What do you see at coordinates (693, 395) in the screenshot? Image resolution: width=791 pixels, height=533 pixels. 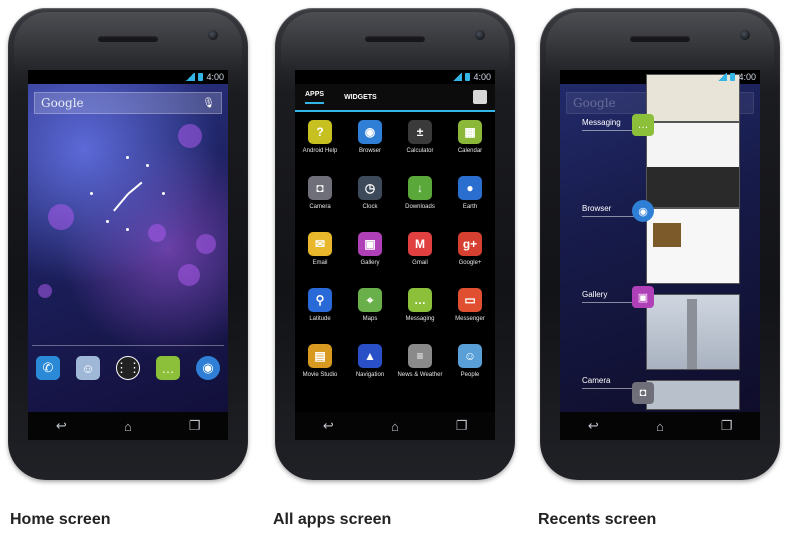 I see `recent-thumbnail-camera` at bounding box center [693, 395].